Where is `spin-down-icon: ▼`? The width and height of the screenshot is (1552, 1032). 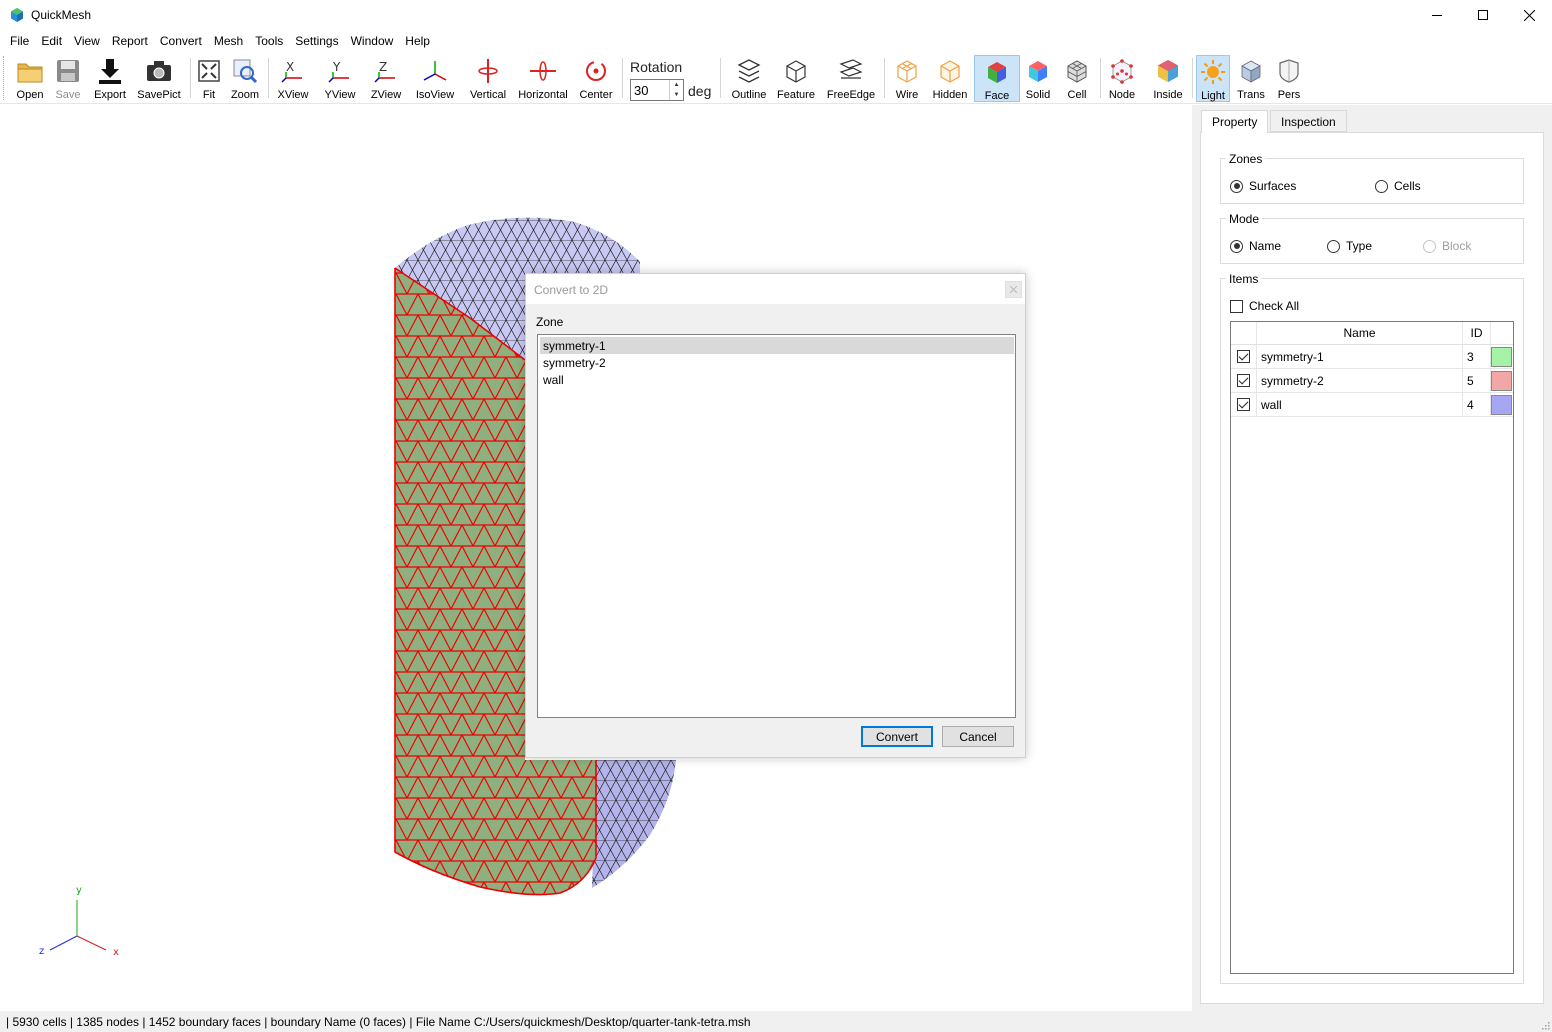
spin-down-icon: ▼ is located at coordinates (676, 95).